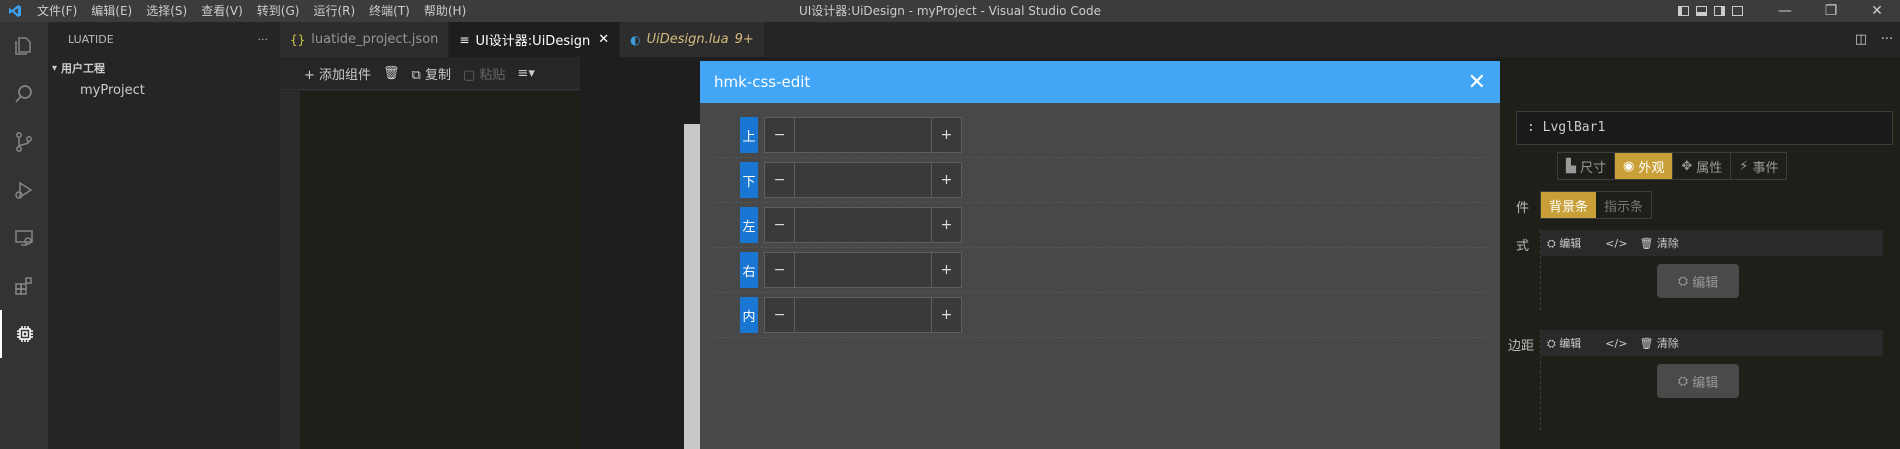  What do you see at coordinates (863, 270) in the screenshot?
I see `right-input` at bounding box center [863, 270].